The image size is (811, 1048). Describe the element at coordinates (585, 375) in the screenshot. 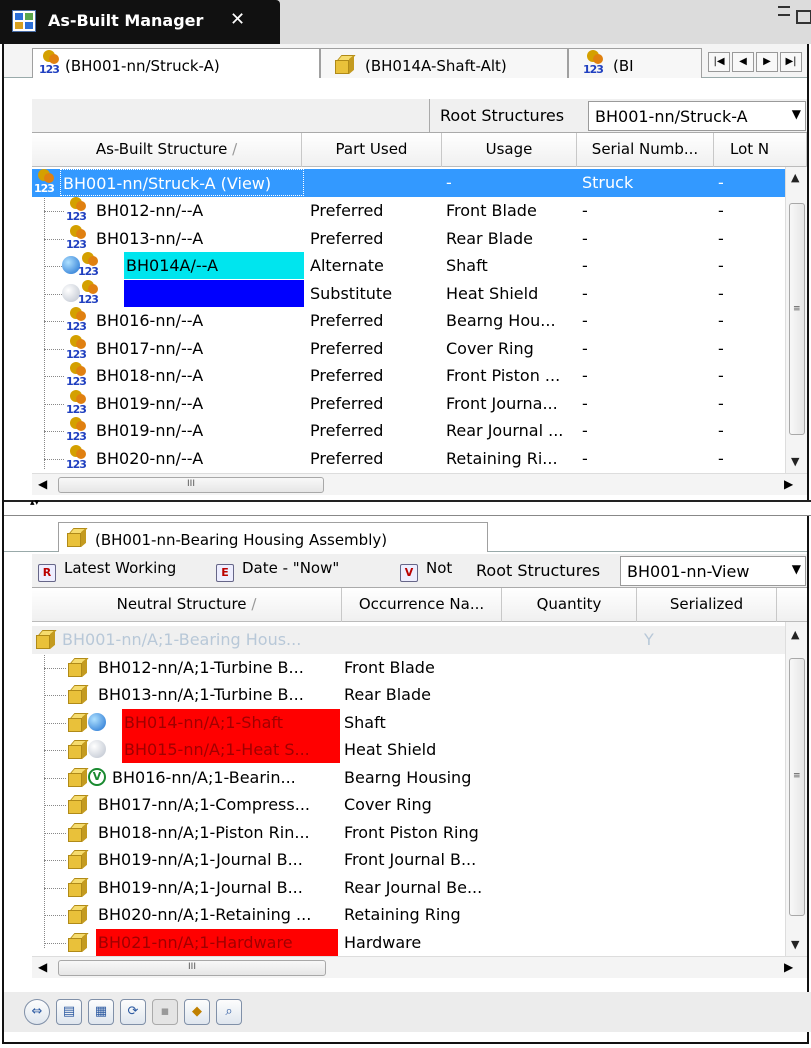

I see `row-serial: -` at that location.